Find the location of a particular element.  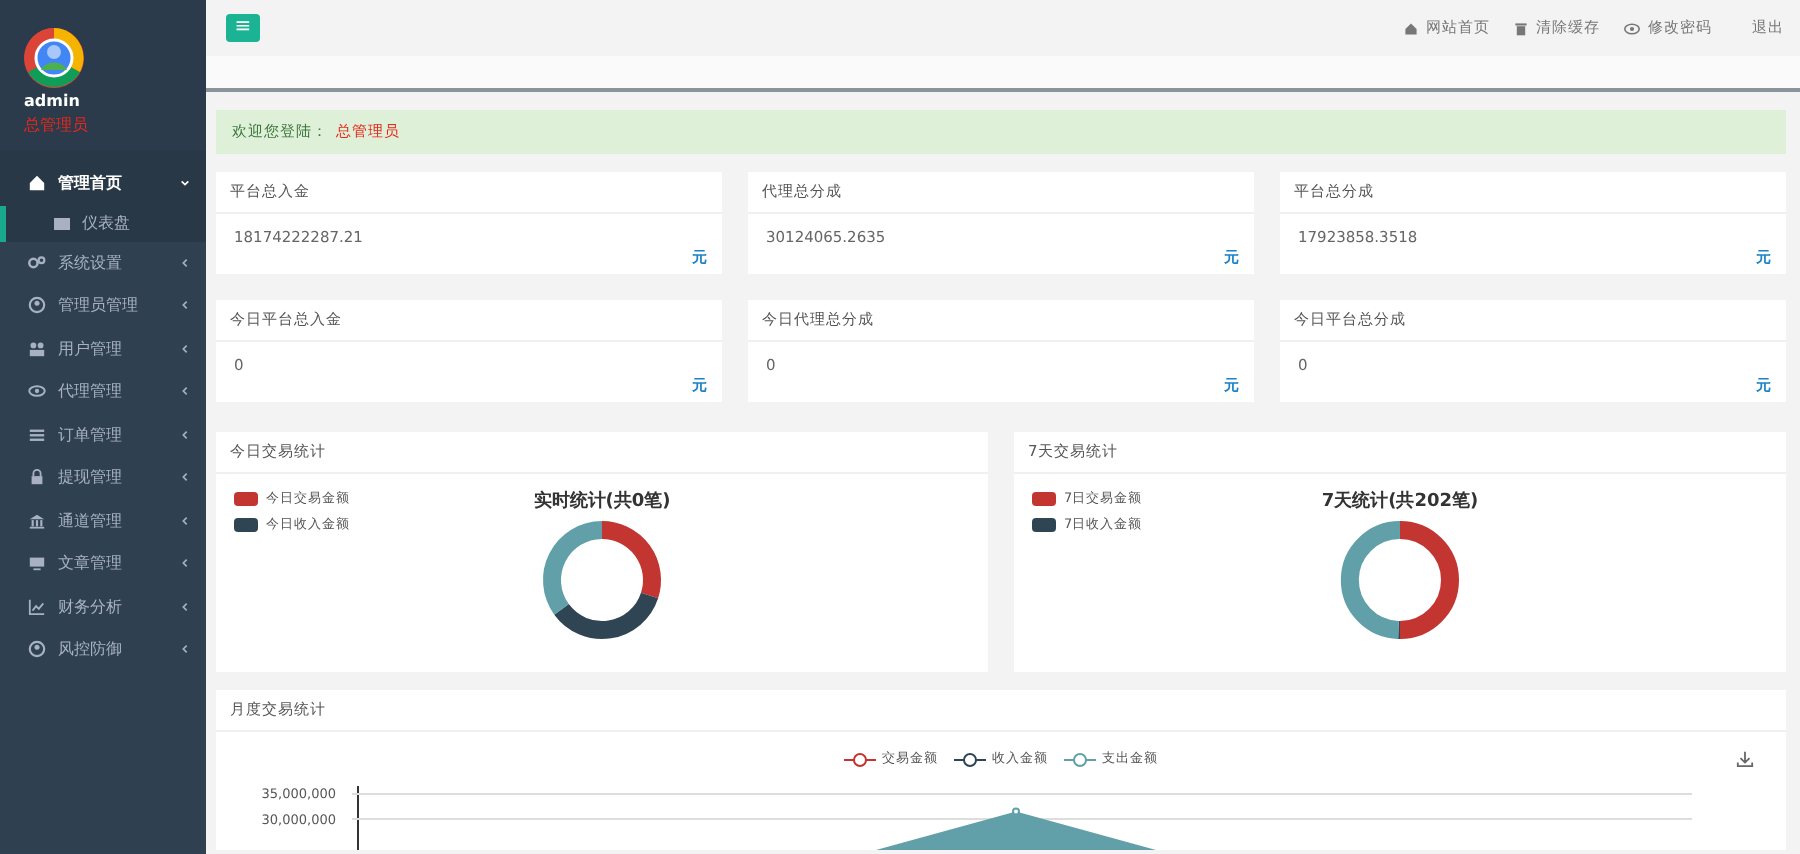

lock-icon is located at coordinates (37, 477).